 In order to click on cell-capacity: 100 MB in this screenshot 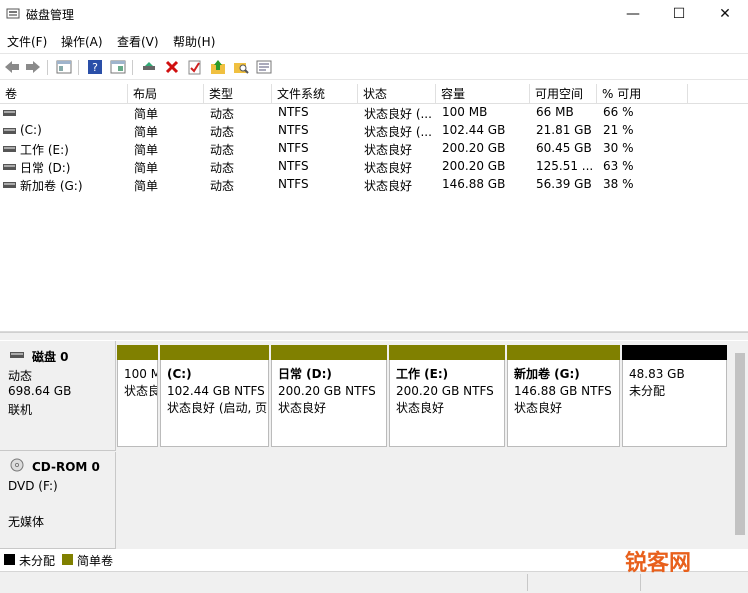, I will do `click(465, 112)`.